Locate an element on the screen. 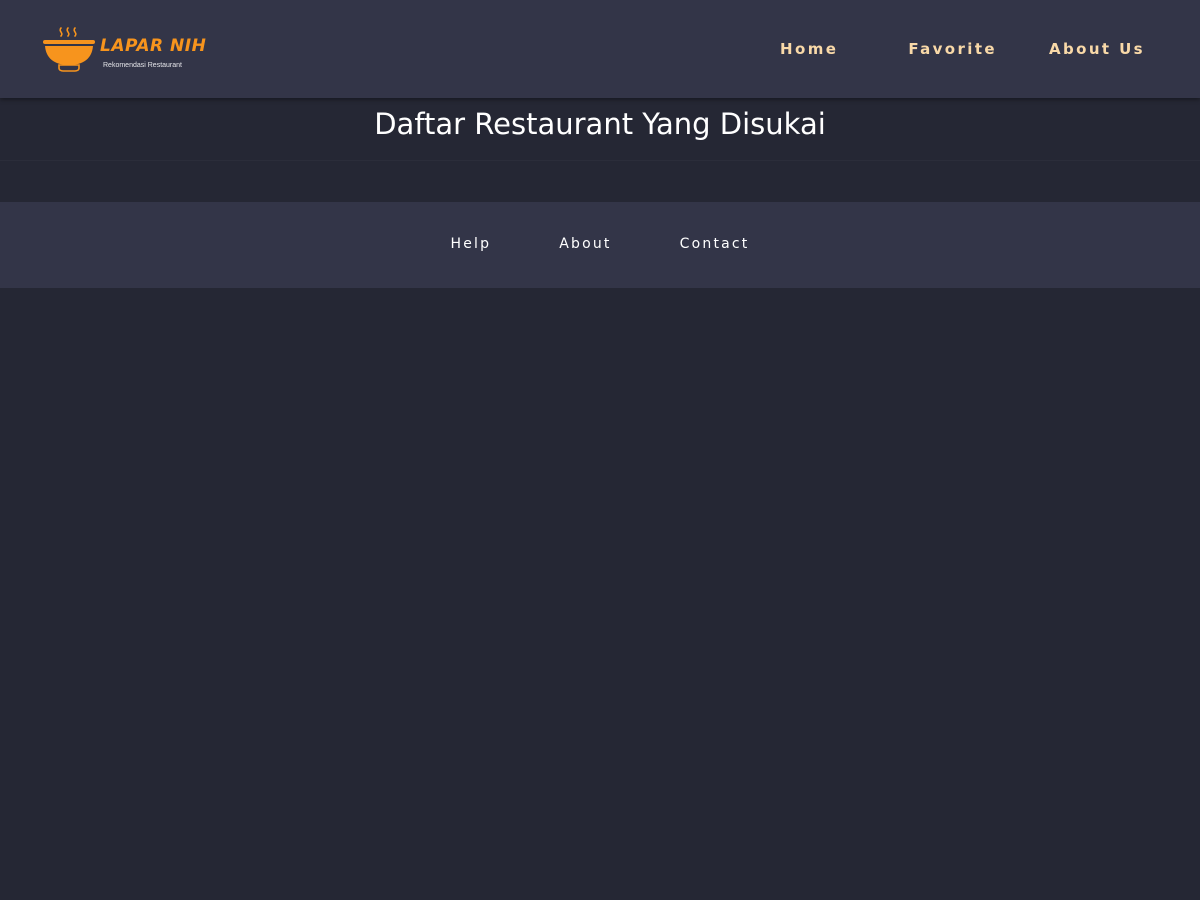 Image resolution: width=1200 pixels, height=900 pixels. footer-nav: Help About Contact is located at coordinates (600, 244).